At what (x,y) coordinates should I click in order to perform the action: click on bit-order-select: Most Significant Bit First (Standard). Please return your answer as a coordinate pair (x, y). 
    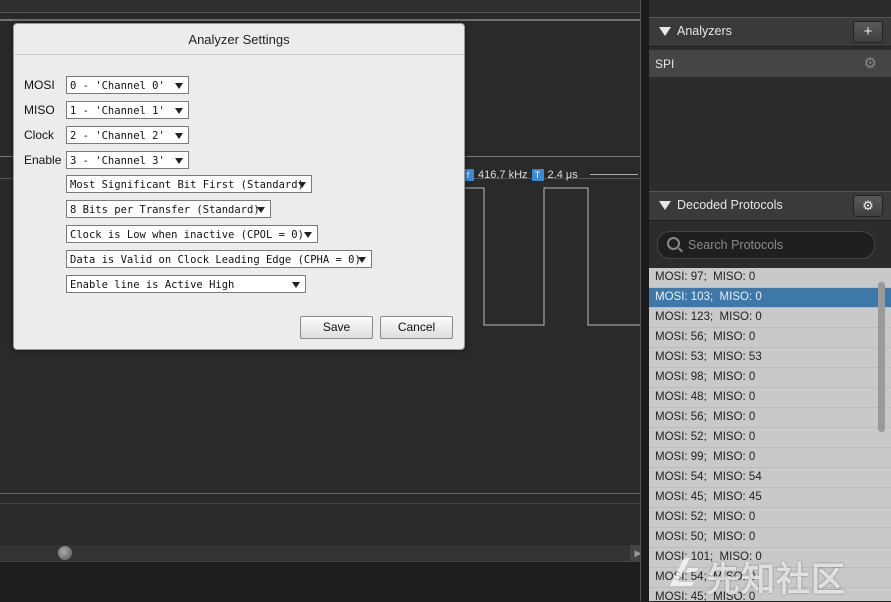
    Looking at the image, I should click on (189, 184).